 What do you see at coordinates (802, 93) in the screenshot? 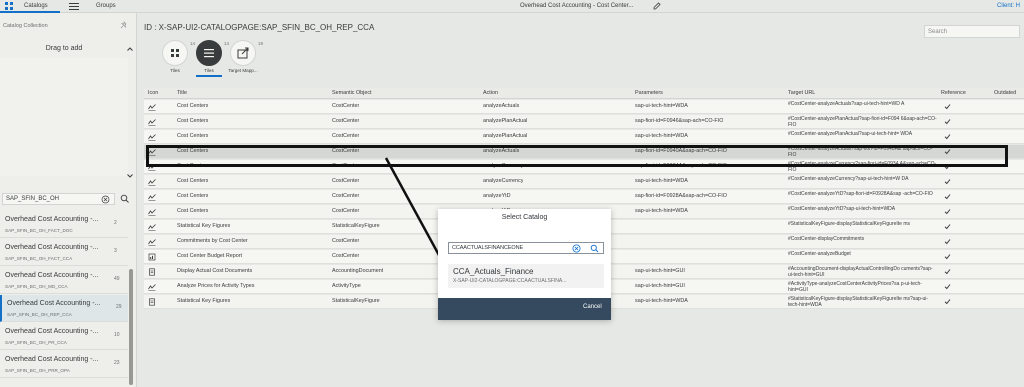
I see `column-header-target-url: Target URL` at bounding box center [802, 93].